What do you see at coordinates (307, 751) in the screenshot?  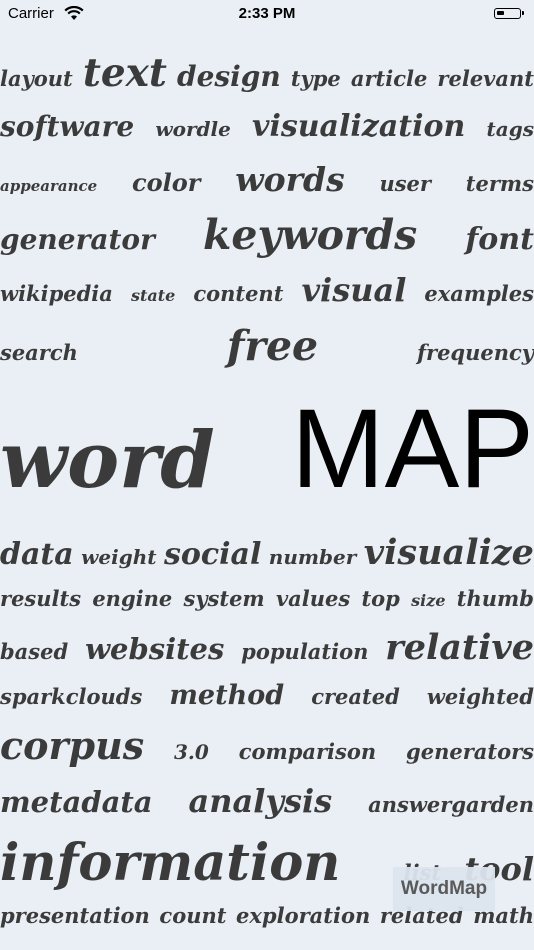 I see `word-comparison: comparison` at bounding box center [307, 751].